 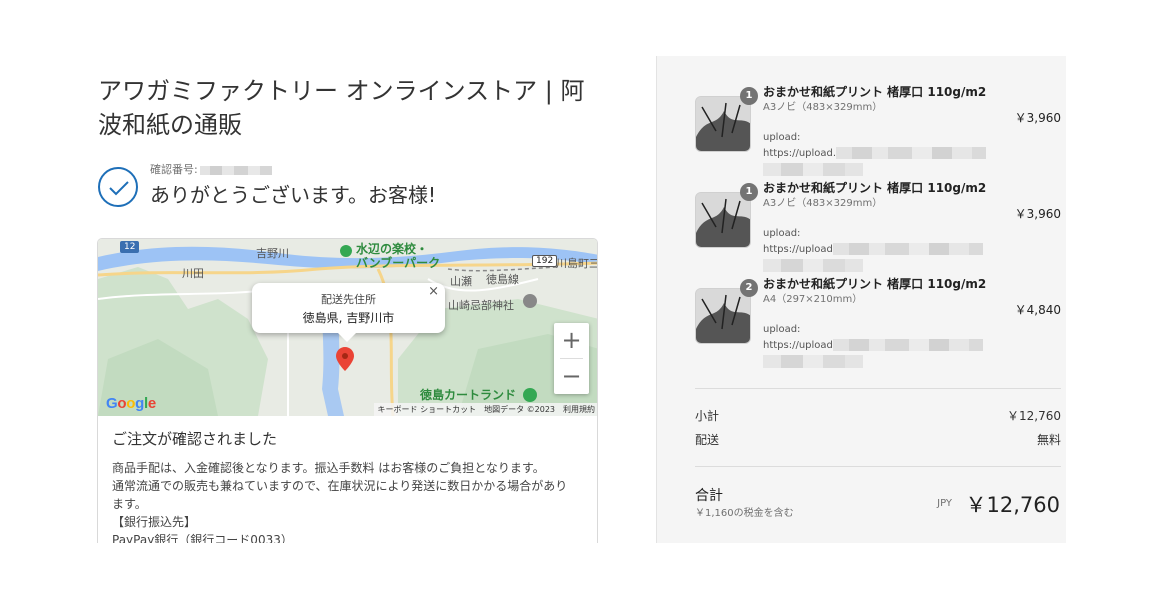 What do you see at coordinates (577, 263) in the screenshot?
I see `map-label-kawashima: 川島町三` at bounding box center [577, 263].